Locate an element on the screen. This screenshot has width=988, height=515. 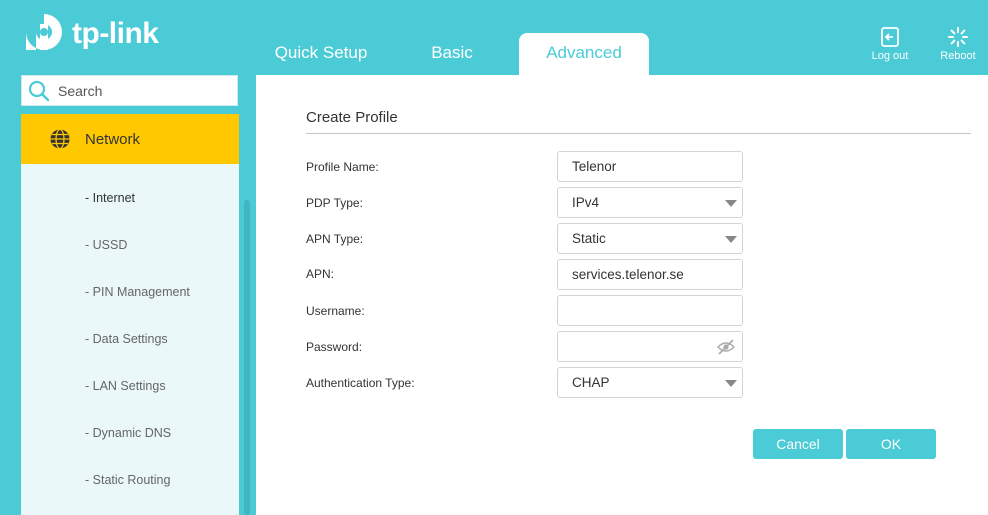
pdp-type-select: IPv4 is located at coordinates (650, 202).